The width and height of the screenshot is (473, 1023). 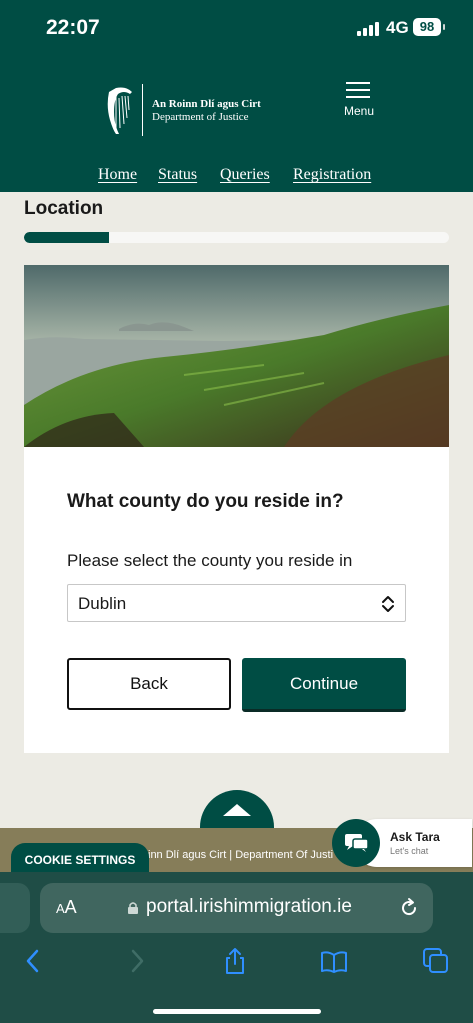 I want to click on nav-queries: Queries, so click(x=245, y=175).